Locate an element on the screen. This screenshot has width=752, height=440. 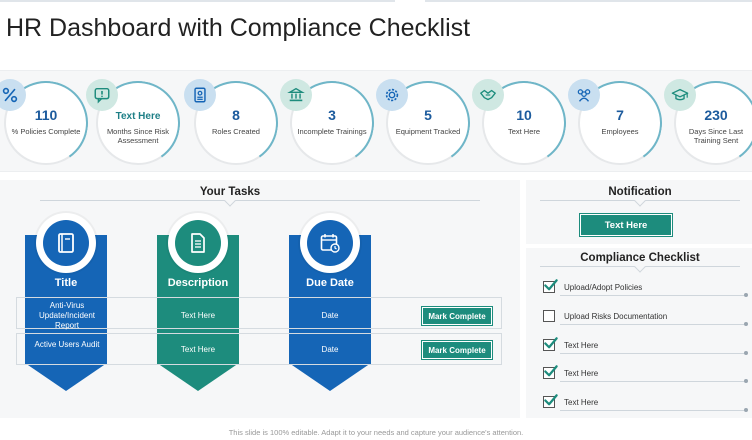
stat-value: 230 is located at coordinates (716, 115).